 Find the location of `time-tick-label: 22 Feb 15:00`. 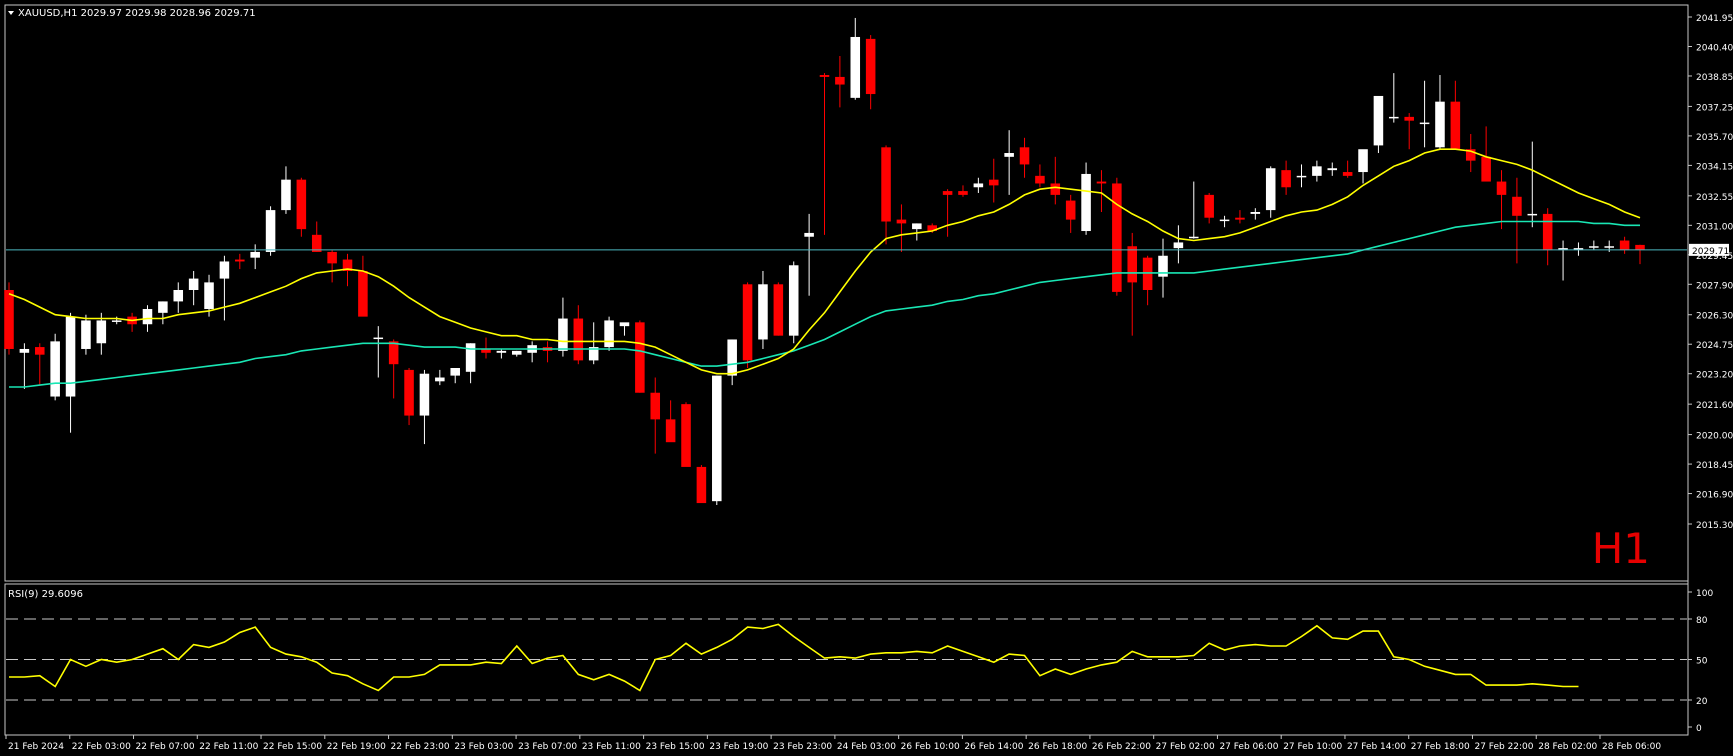

time-tick-label: 22 Feb 15:00 is located at coordinates (292, 747).